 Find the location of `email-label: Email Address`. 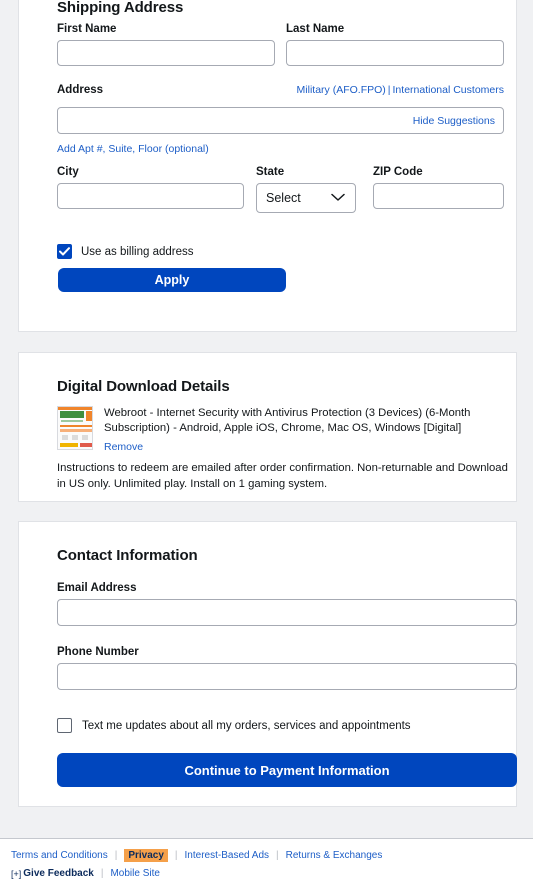

email-label: Email Address is located at coordinates (97, 588).